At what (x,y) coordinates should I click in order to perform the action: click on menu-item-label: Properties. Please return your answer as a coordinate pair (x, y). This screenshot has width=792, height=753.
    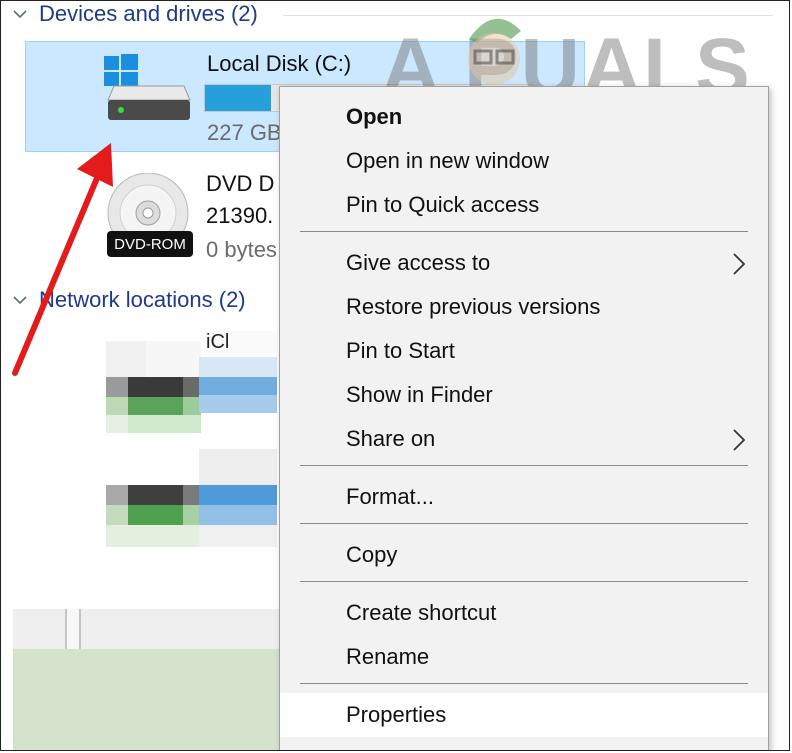
    Looking at the image, I should click on (396, 714).